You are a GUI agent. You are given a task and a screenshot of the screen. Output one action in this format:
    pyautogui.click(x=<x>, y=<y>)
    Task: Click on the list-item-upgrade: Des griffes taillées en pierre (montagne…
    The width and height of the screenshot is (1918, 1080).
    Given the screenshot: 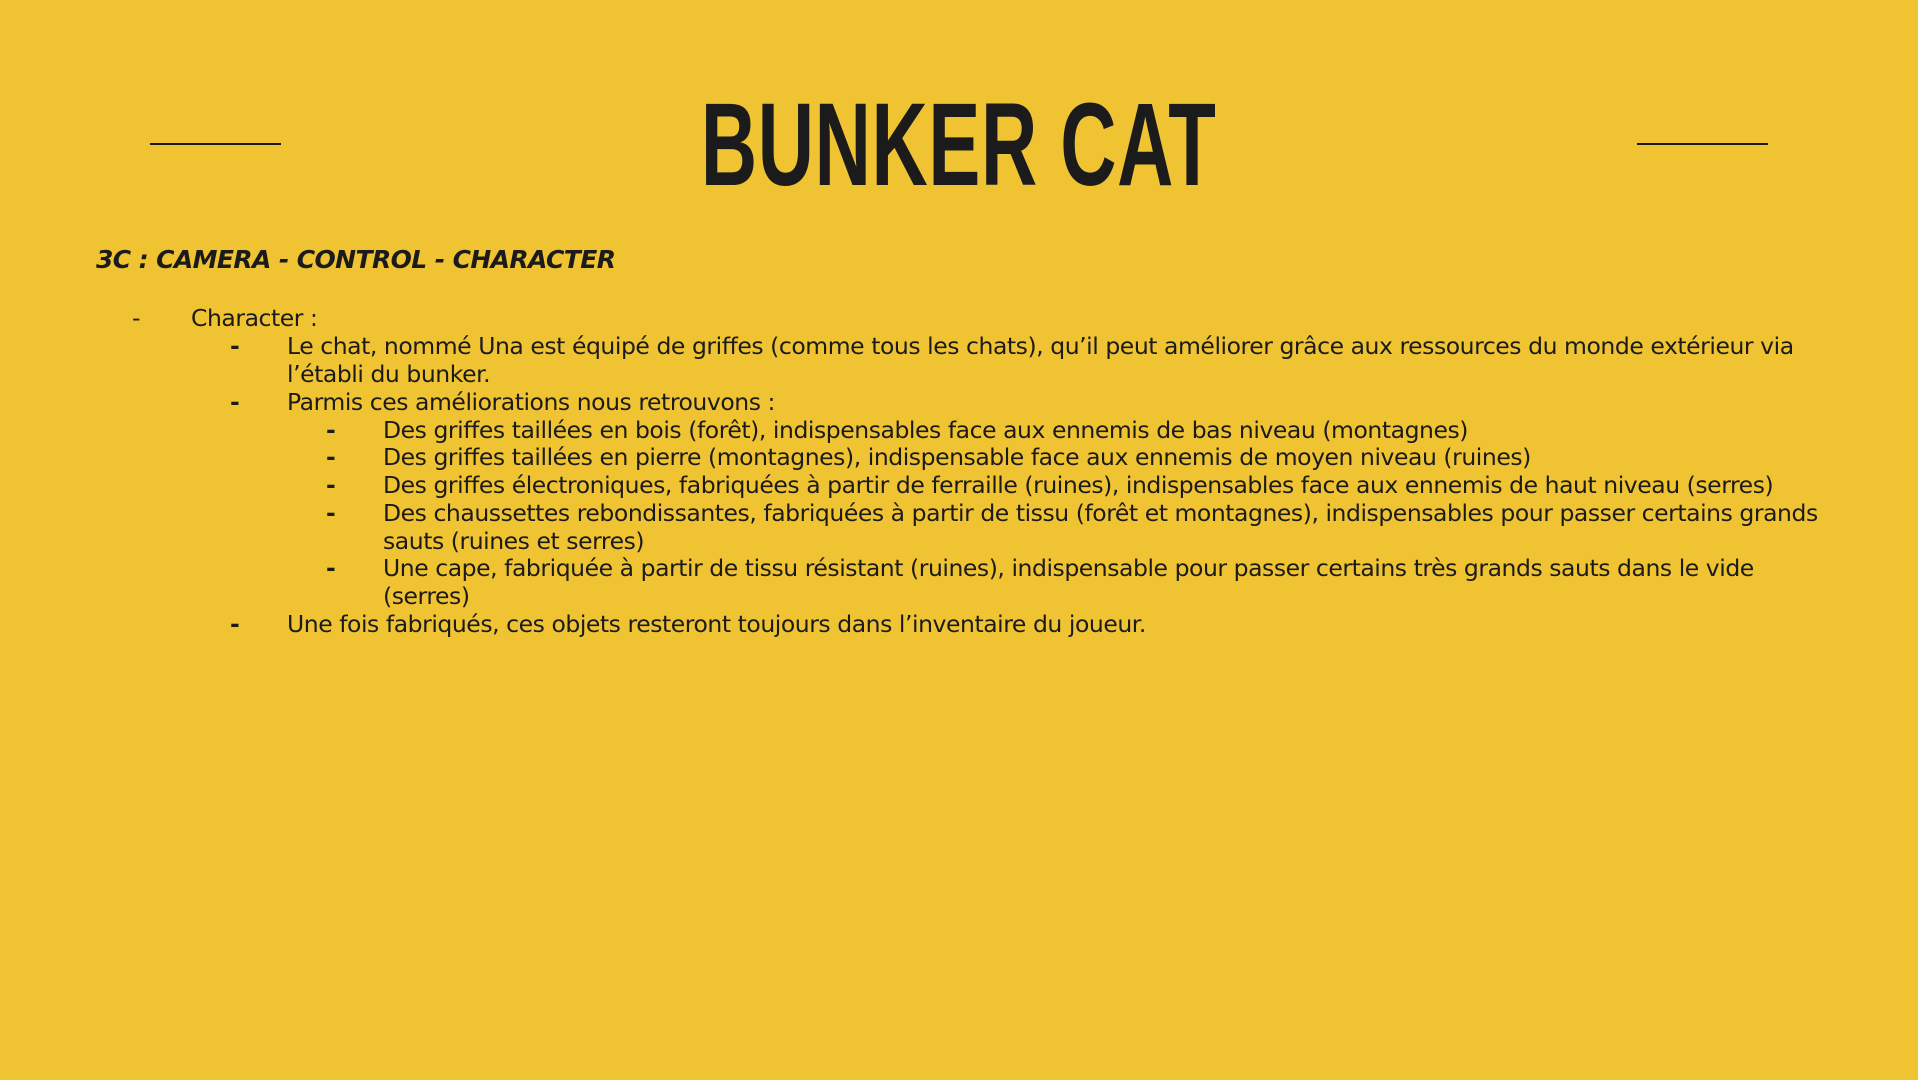 What is the action you would take?
    pyautogui.click(x=957, y=457)
    